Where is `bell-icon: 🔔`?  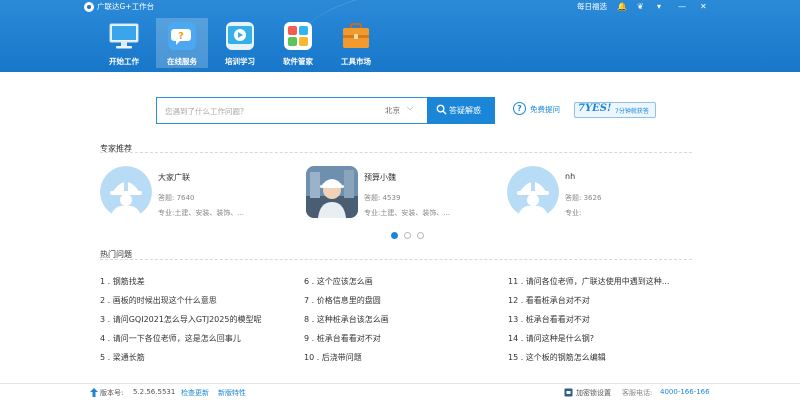
bell-icon: 🔔 is located at coordinates (622, 7).